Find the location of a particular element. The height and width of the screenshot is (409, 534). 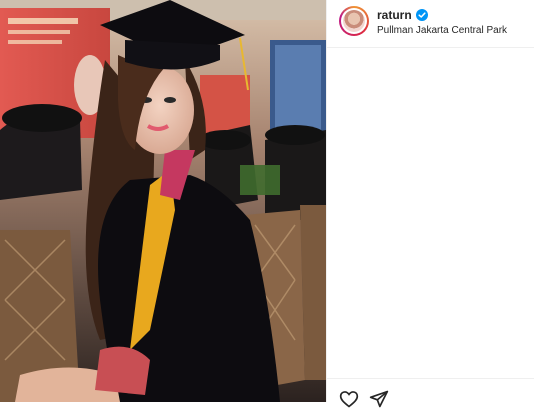

avatar-image-frame is located at coordinates (354, 21).